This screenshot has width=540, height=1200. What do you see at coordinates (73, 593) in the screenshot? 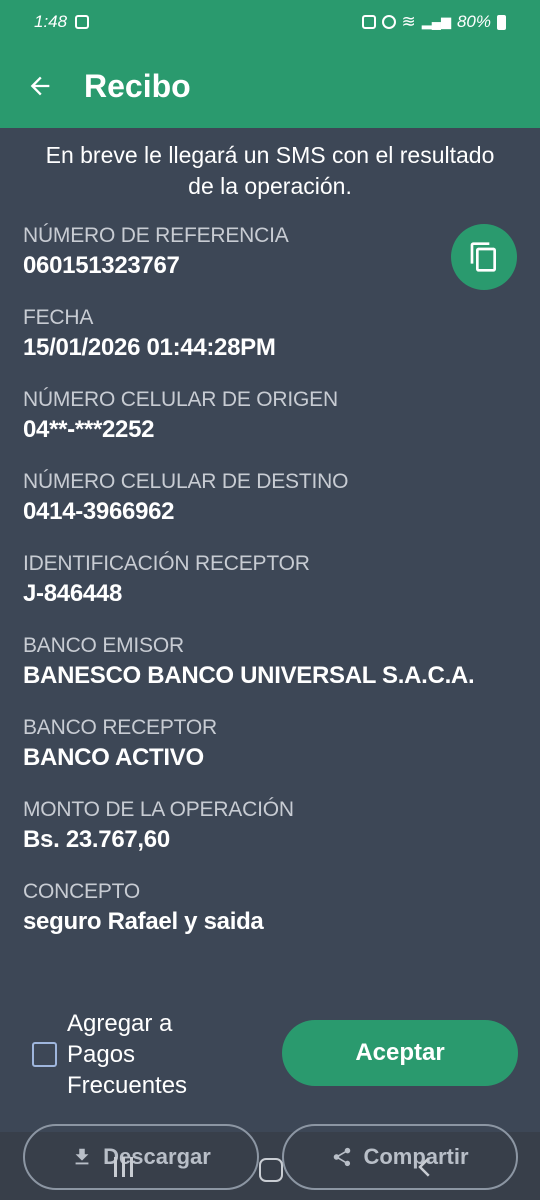
I see `field-value: J-846448` at bounding box center [73, 593].